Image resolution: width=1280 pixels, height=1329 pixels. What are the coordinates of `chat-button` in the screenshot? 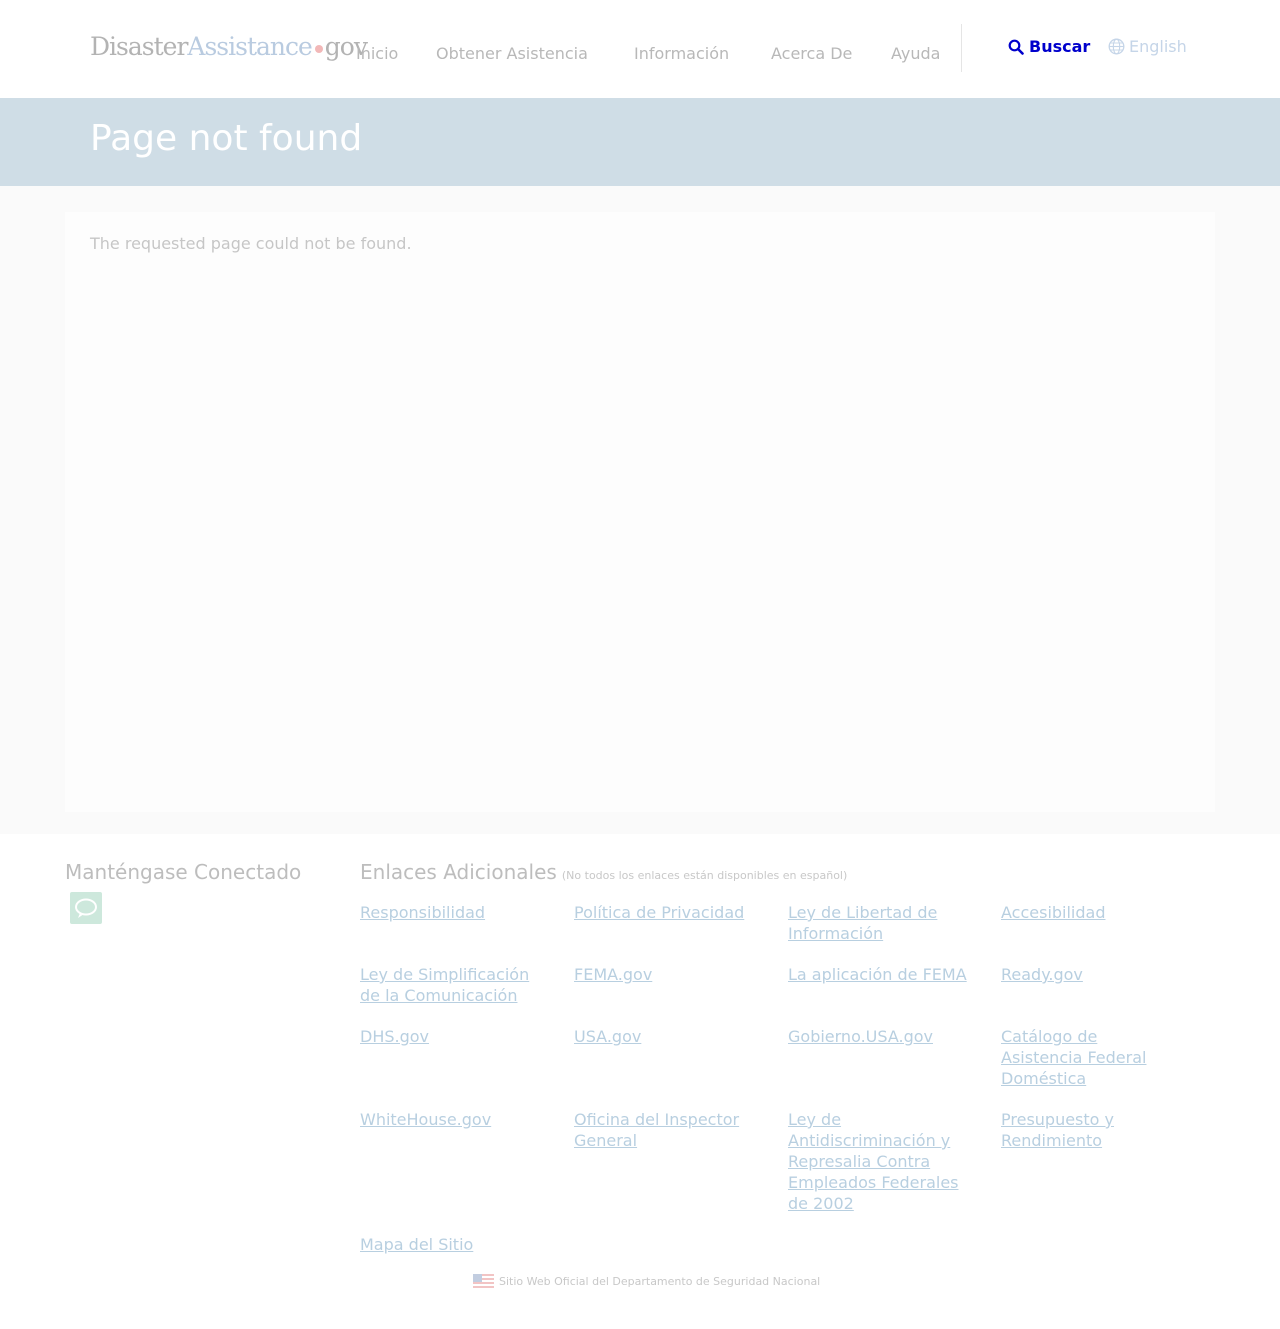 It's located at (86, 908).